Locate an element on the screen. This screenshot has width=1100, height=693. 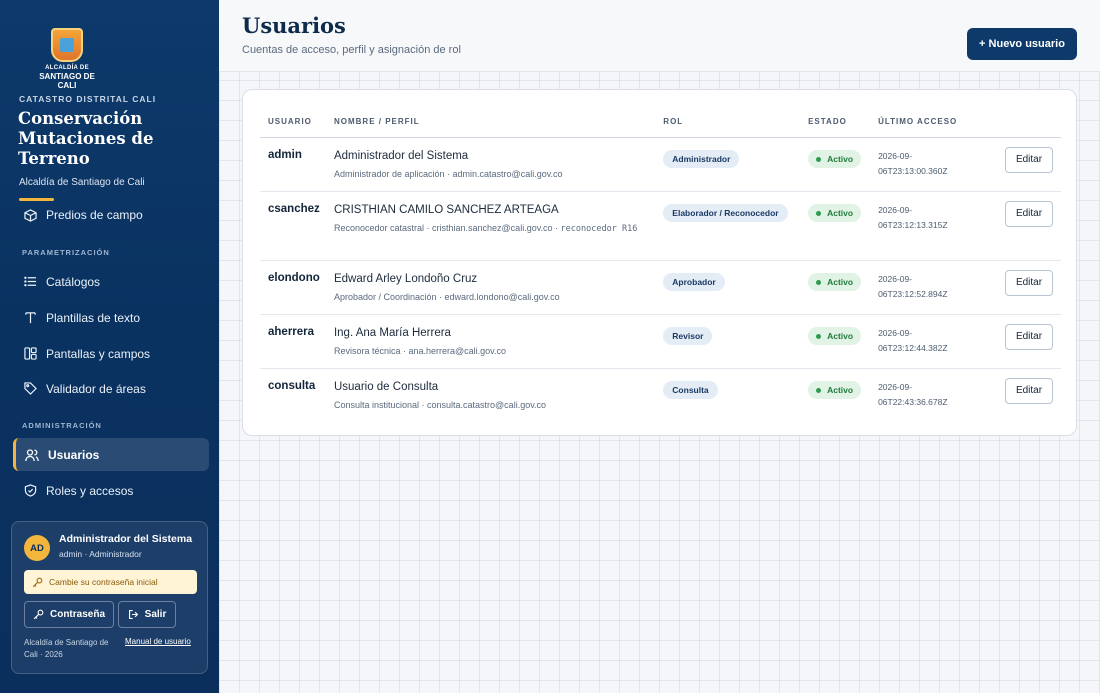
user-manual-link: Manual de usuario is located at coordinates (158, 641).